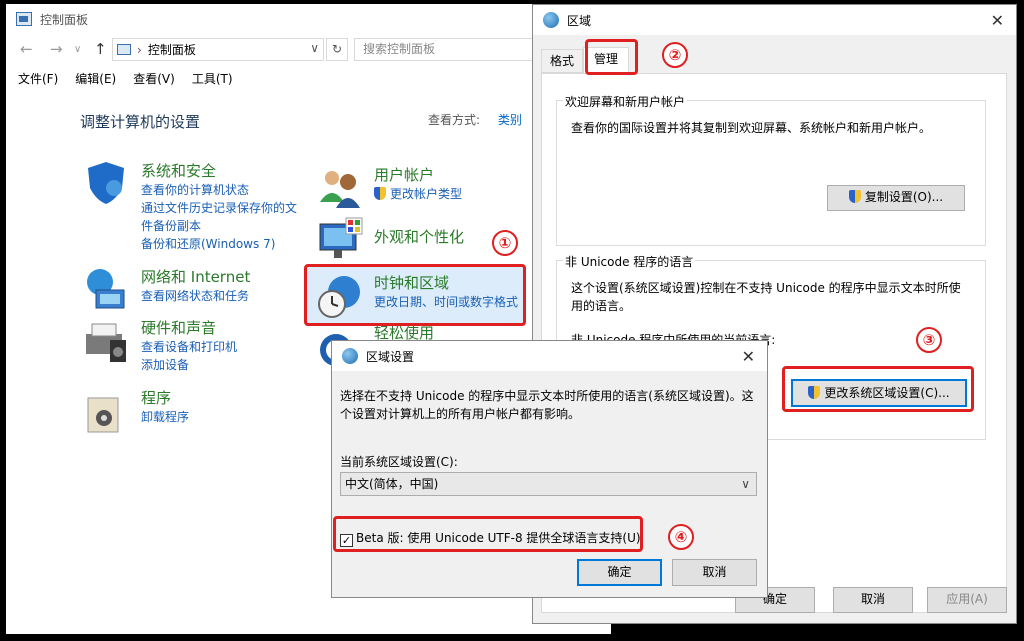  Describe the element at coordinates (714, 572) in the screenshot. I see `region-settings-cancel-button: 取消` at that location.